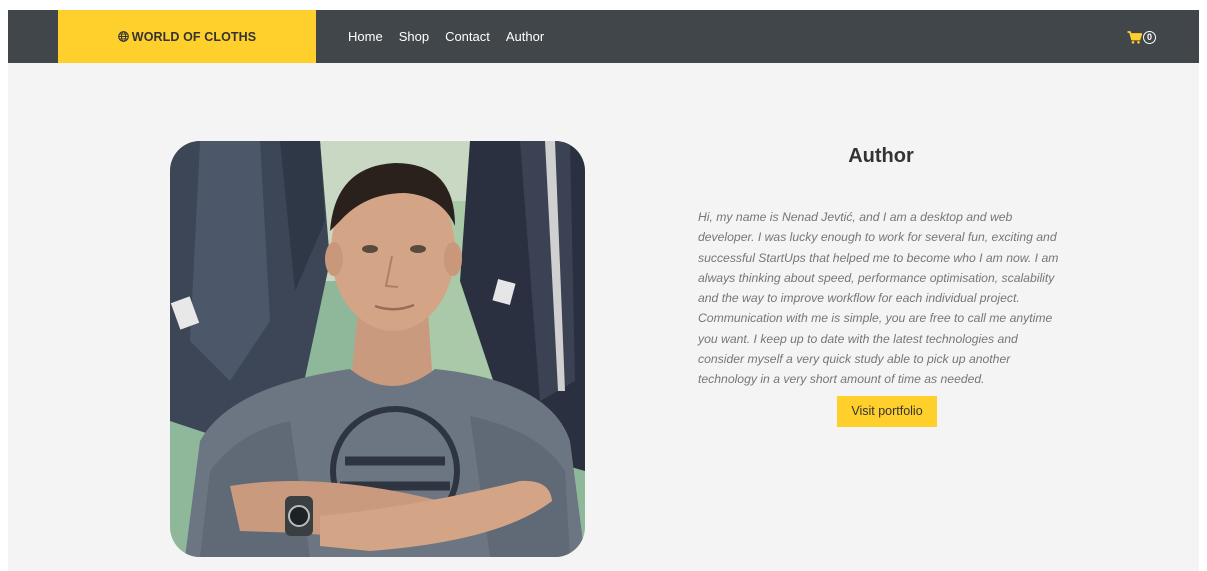 This screenshot has height=571, width=1207. I want to click on globe-icon, so click(123, 36).